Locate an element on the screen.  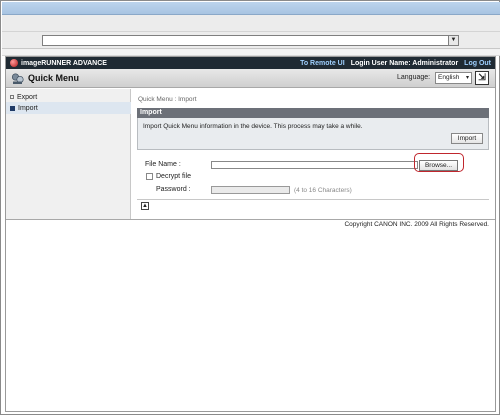
import-button: Import is located at coordinates (467, 138).